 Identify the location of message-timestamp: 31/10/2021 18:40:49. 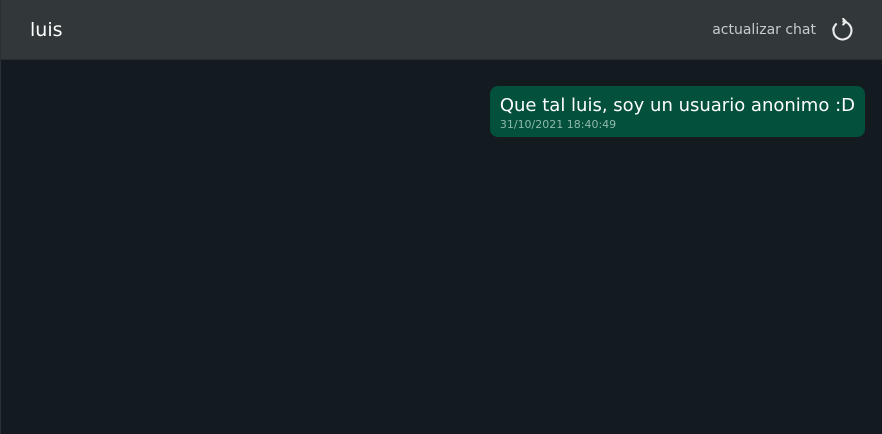
(558, 124).